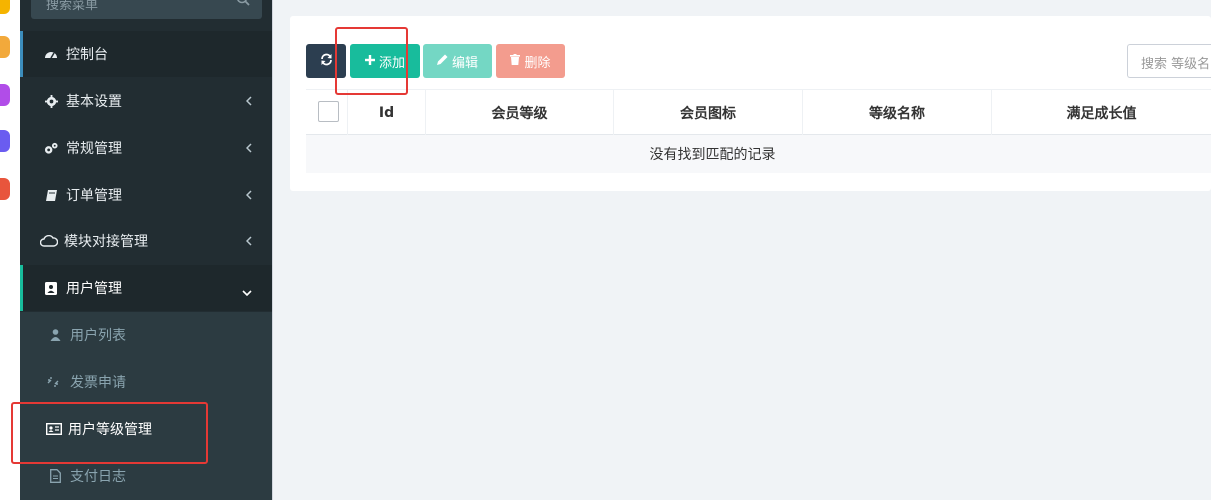  What do you see at coordinates (55, 476) in the screenshot?
I see `file-icon` at bounding box center [55, 476].